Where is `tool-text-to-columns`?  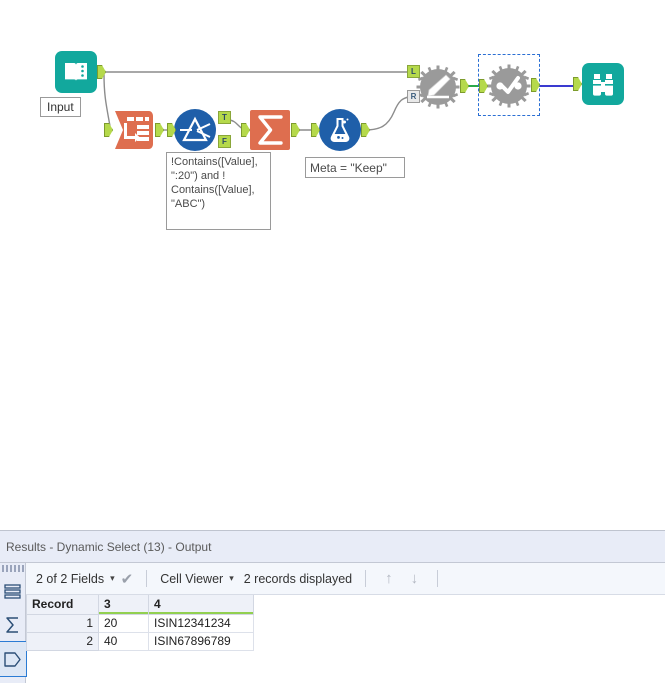
tool-text-to-columns is located at coordinates (134, 132).